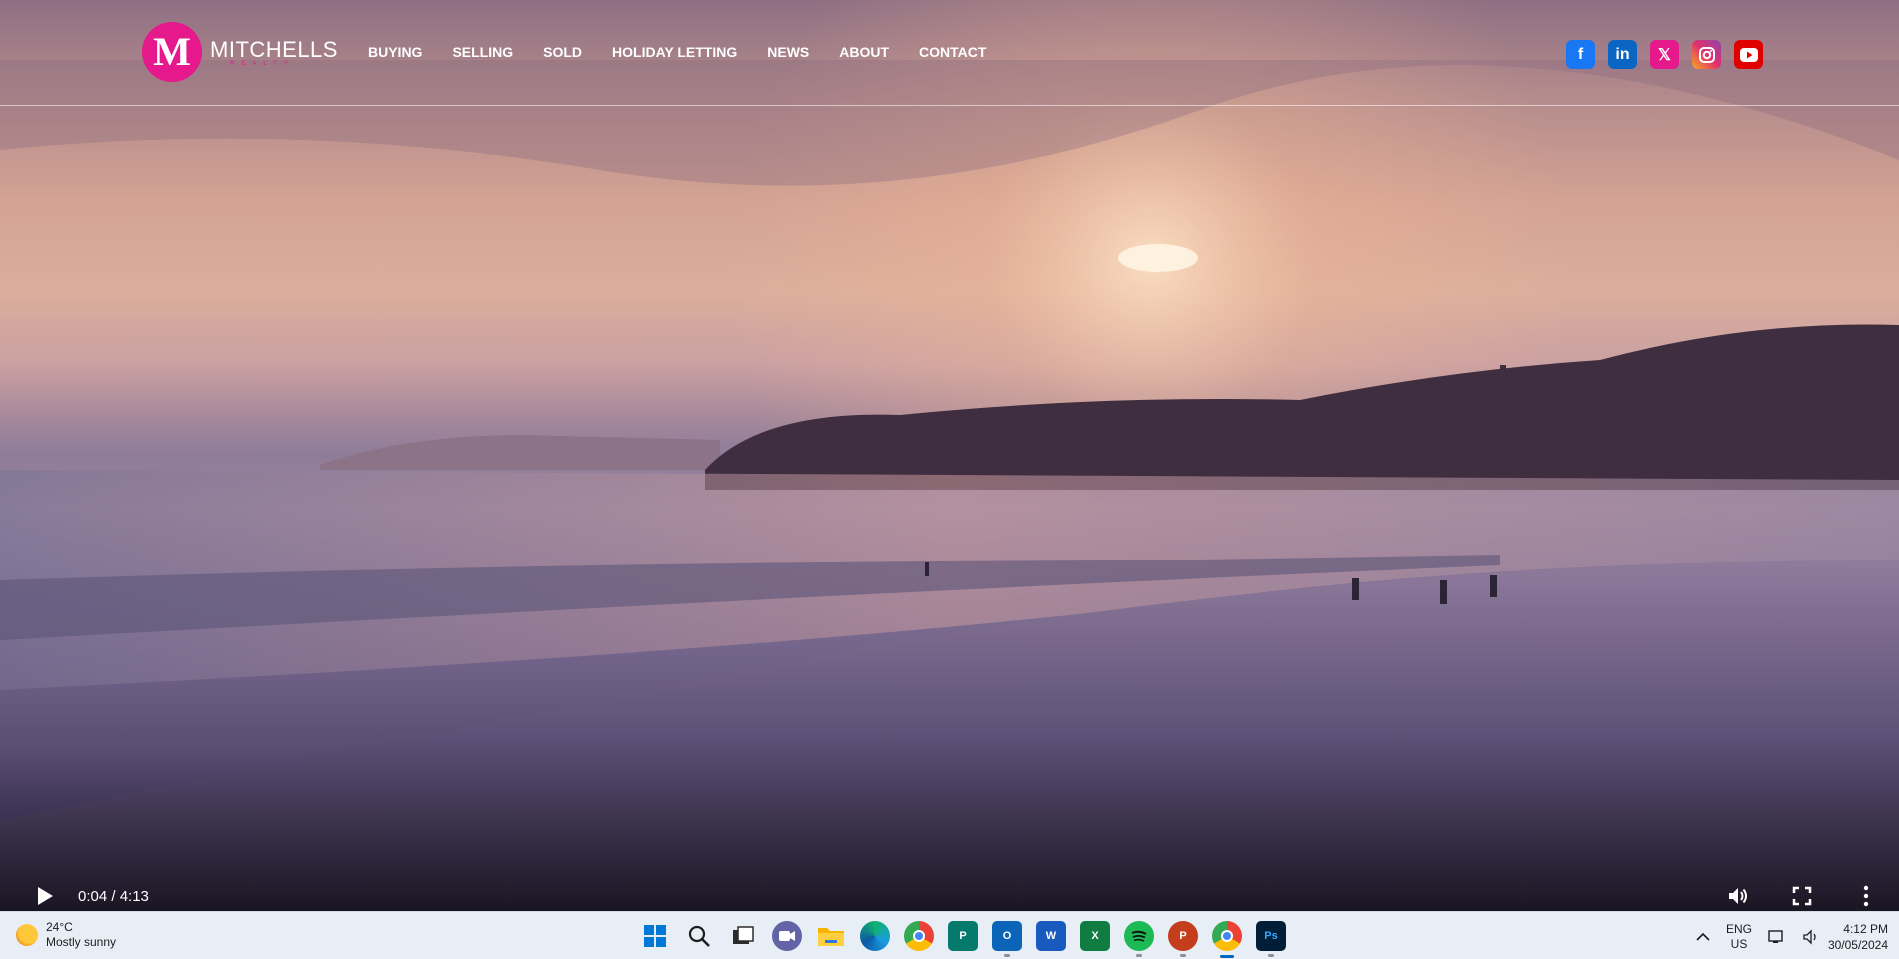 This screenshot has width=1899, height=959. What do you see at coordinates (1227, 939) in the screenshot?
I see `chrome-profile-icon` at bounding box center [1227, 939].